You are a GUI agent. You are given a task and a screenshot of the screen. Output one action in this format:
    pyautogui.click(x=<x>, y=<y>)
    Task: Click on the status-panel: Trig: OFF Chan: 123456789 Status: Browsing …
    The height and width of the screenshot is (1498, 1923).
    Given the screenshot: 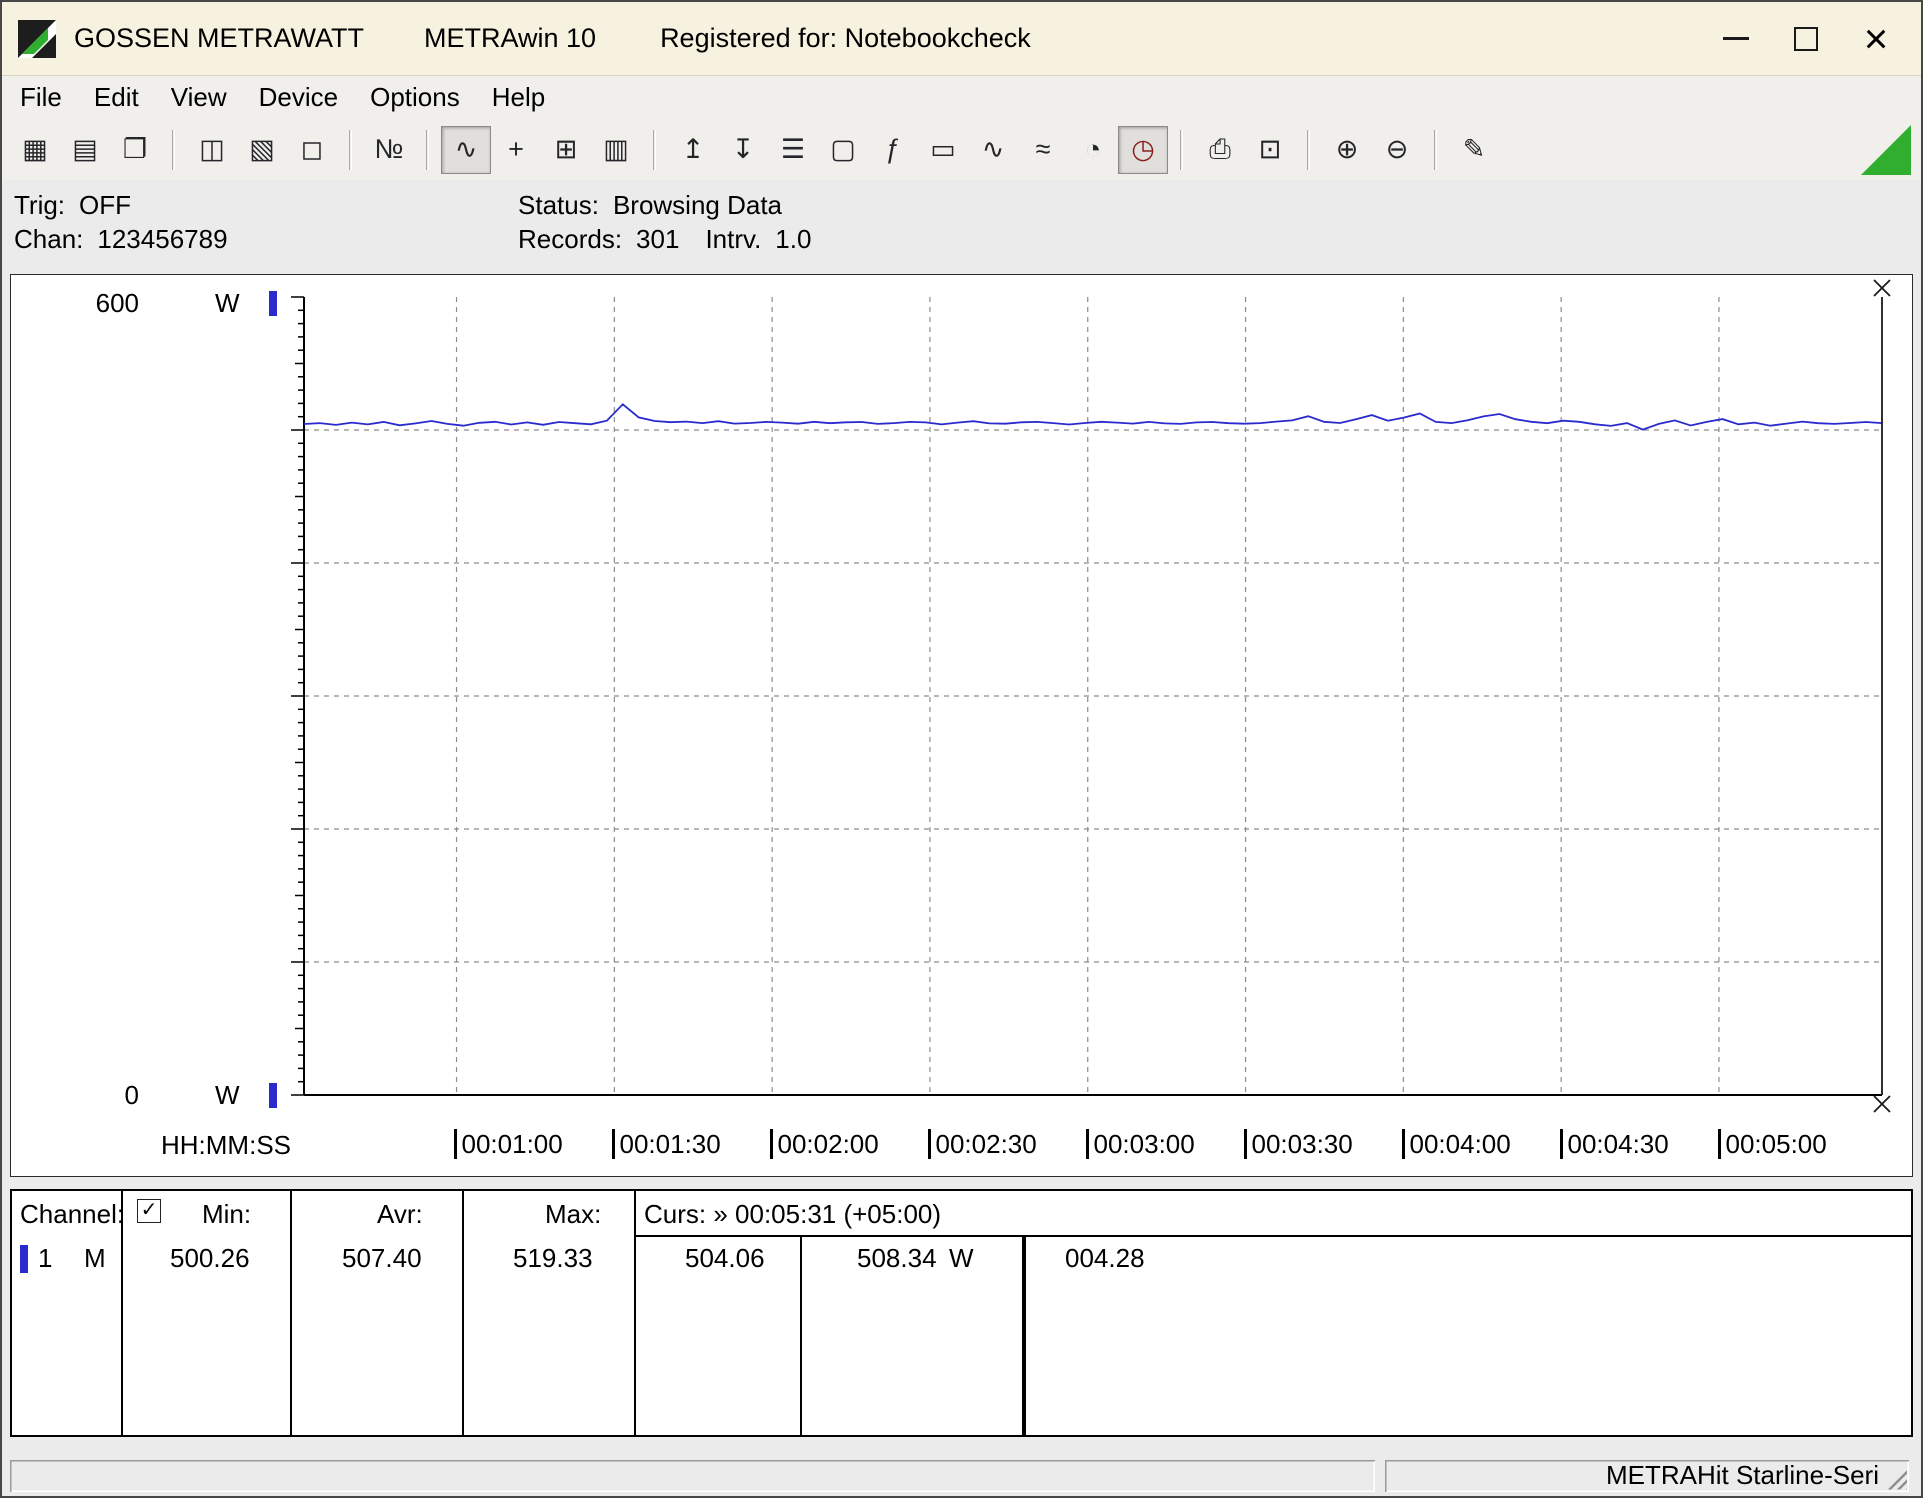 What is the action you would take?
    pyautogui.click(x=961, y=227)
    